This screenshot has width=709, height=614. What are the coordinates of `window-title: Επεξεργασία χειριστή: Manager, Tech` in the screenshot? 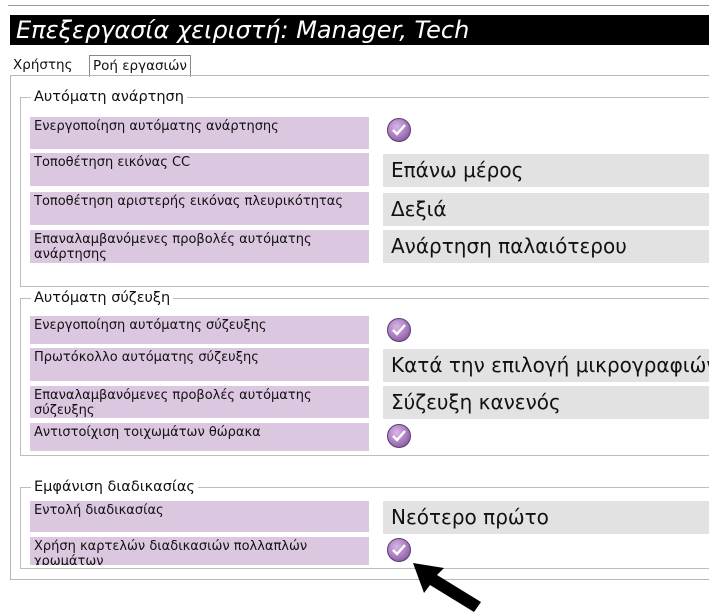 It's located at (359, 30).